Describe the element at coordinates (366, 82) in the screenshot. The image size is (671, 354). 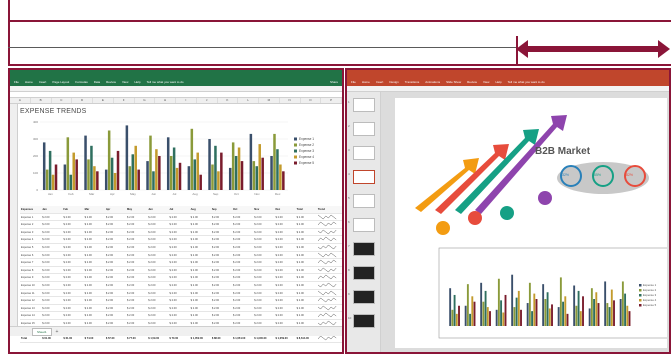
I see `ppt-menu-home: Home` at that location.